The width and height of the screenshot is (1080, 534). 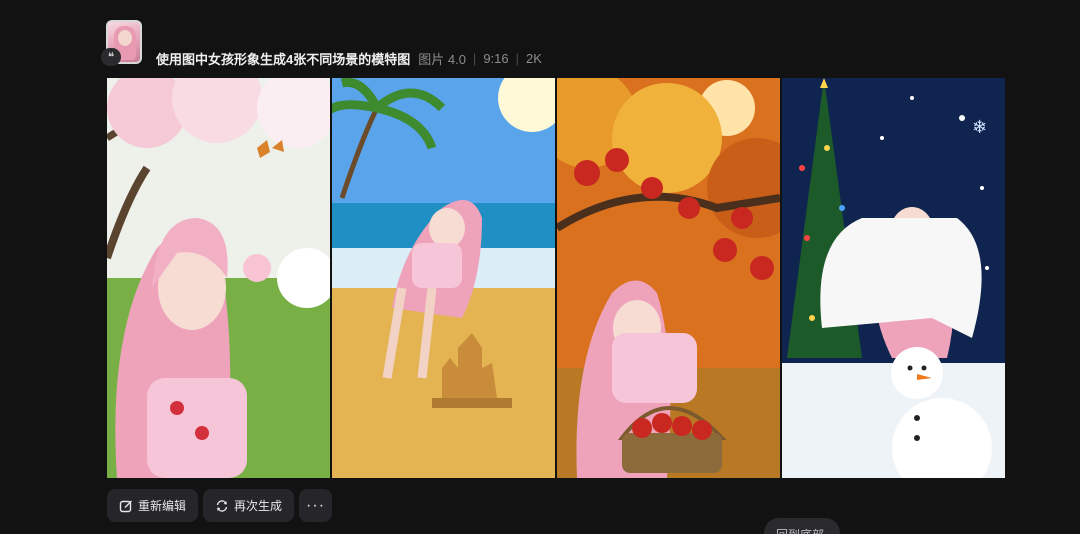 What do you see at coordinates (125, 38) in the screenshot?
I see `reference-face` at bounding box center [125, 38].